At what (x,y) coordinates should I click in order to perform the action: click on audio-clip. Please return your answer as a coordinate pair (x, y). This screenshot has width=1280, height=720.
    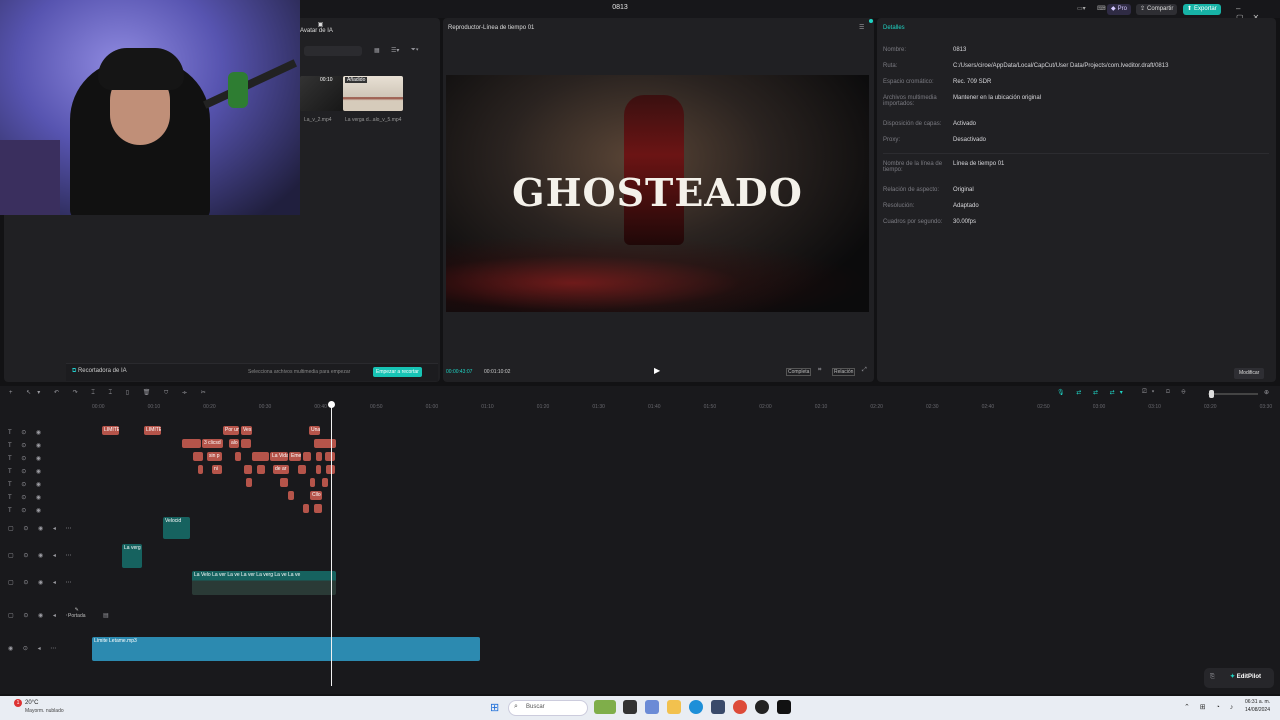
    Looking at the image, I should click on (286, 649).